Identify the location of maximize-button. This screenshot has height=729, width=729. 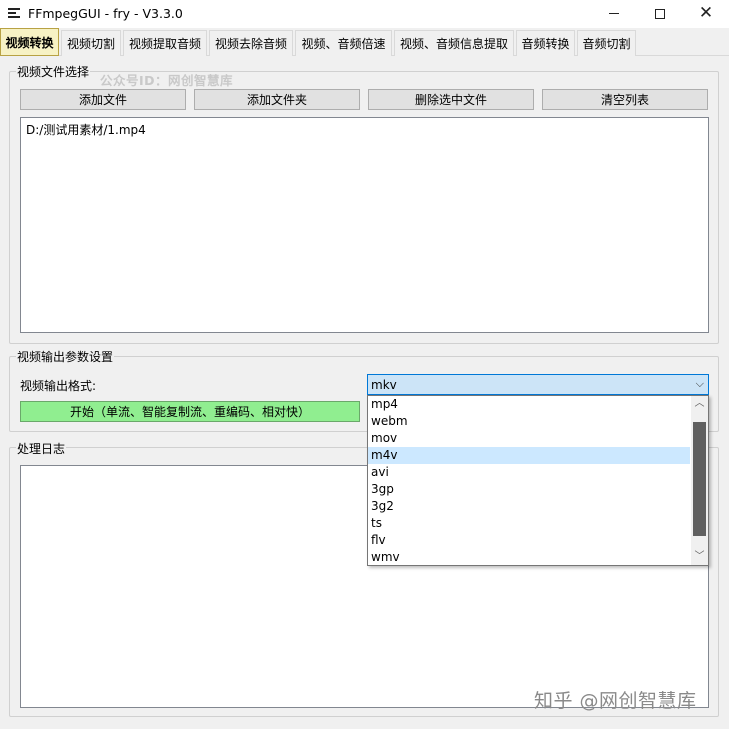
(660, 13).